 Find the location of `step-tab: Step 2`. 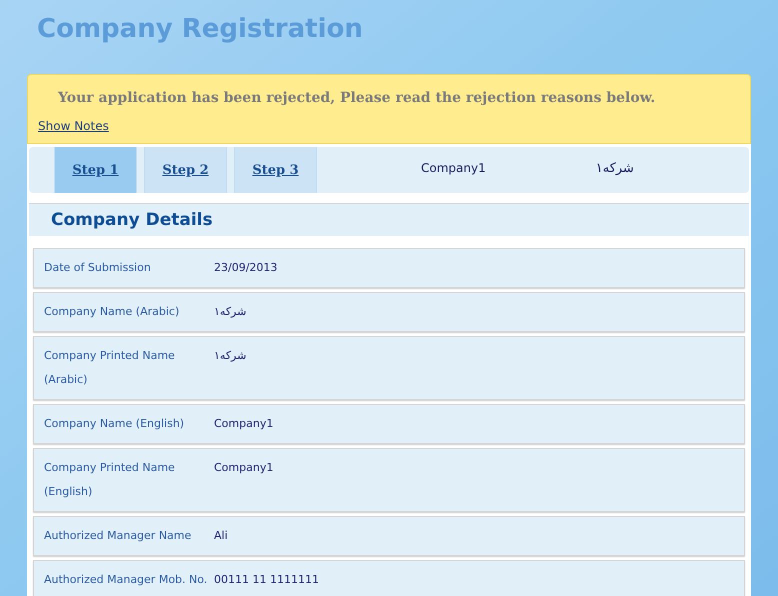

step-tab: Step 2 is located at coordinates (185, 170).